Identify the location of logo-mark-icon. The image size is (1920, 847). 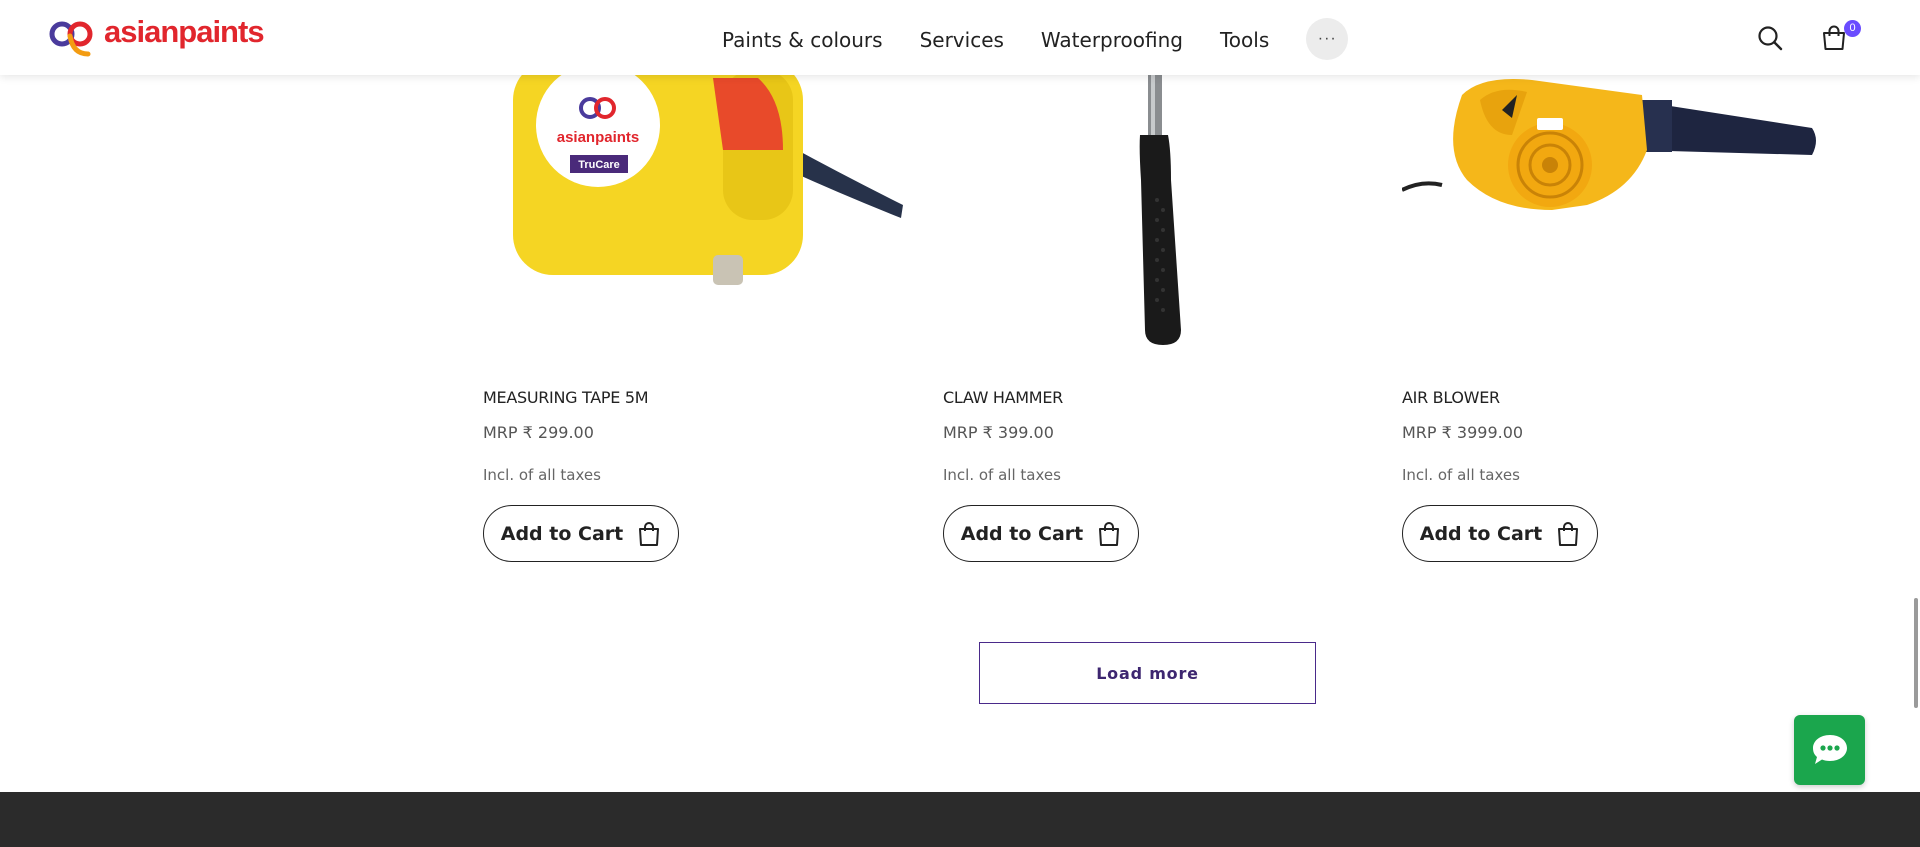
(71, 39).